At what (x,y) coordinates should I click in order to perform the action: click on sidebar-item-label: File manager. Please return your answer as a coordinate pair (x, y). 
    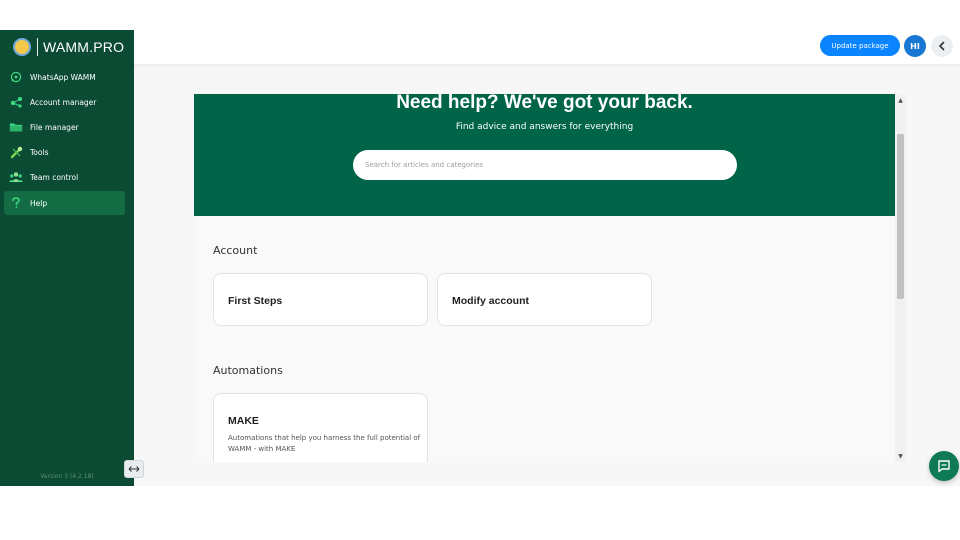
    Looking at the image, I should click on (54, 127).